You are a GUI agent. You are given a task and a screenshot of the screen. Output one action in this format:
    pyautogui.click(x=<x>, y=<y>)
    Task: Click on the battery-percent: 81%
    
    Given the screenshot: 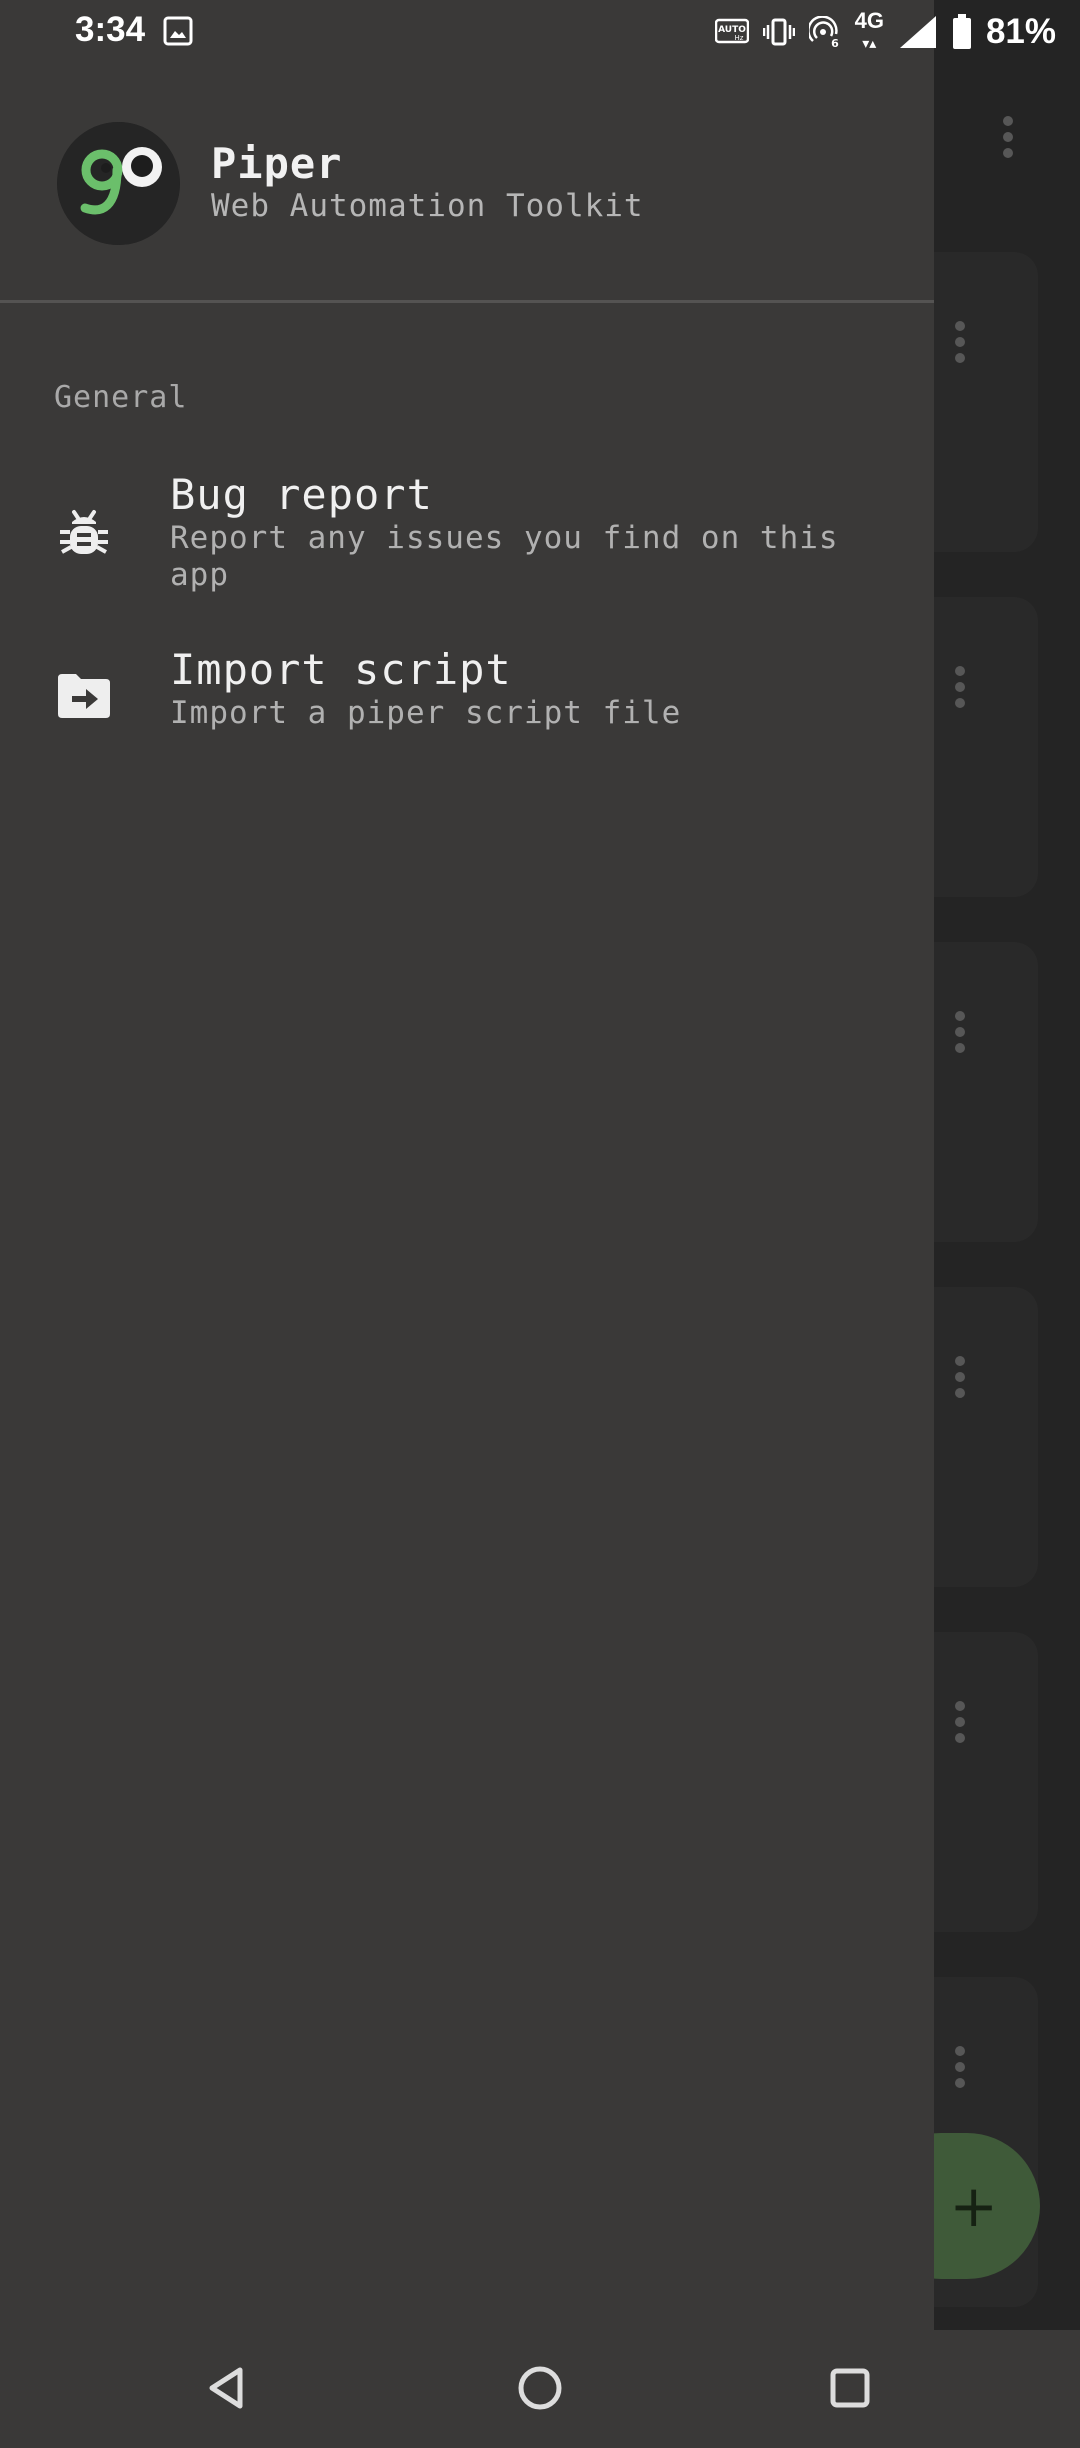 What is the action you would take?
    pyautogui.click(x=1020, y=31)
    